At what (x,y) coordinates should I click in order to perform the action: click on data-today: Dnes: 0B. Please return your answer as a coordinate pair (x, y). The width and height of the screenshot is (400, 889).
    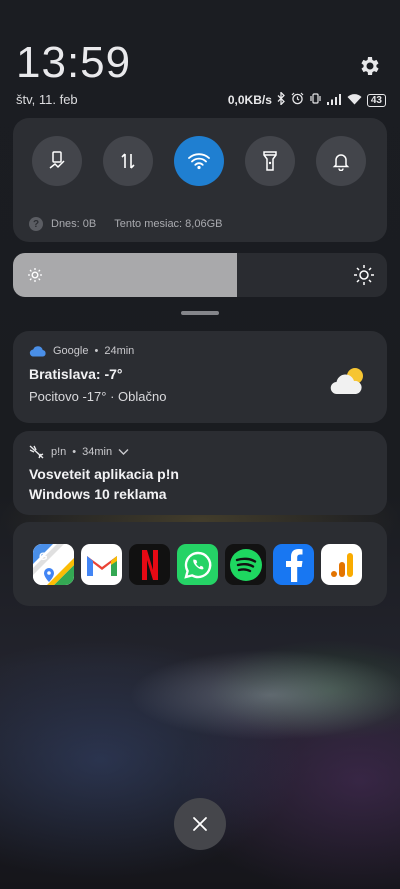
    Looking at the image, I should click on (74, 224).